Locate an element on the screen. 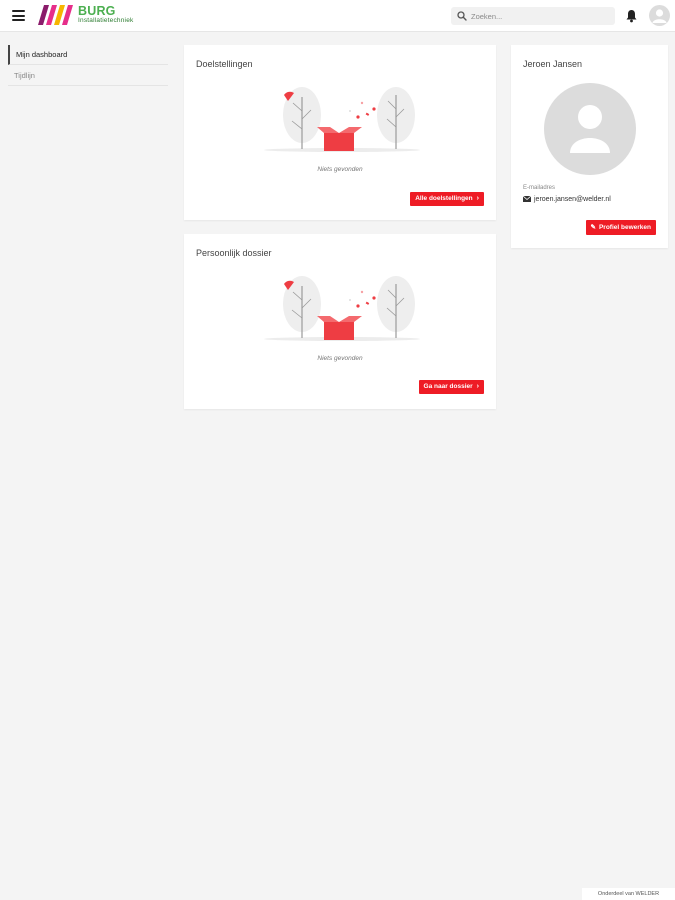 This screenshot has height=900, width=675. user-avatar is located at coordinates (659, 15).